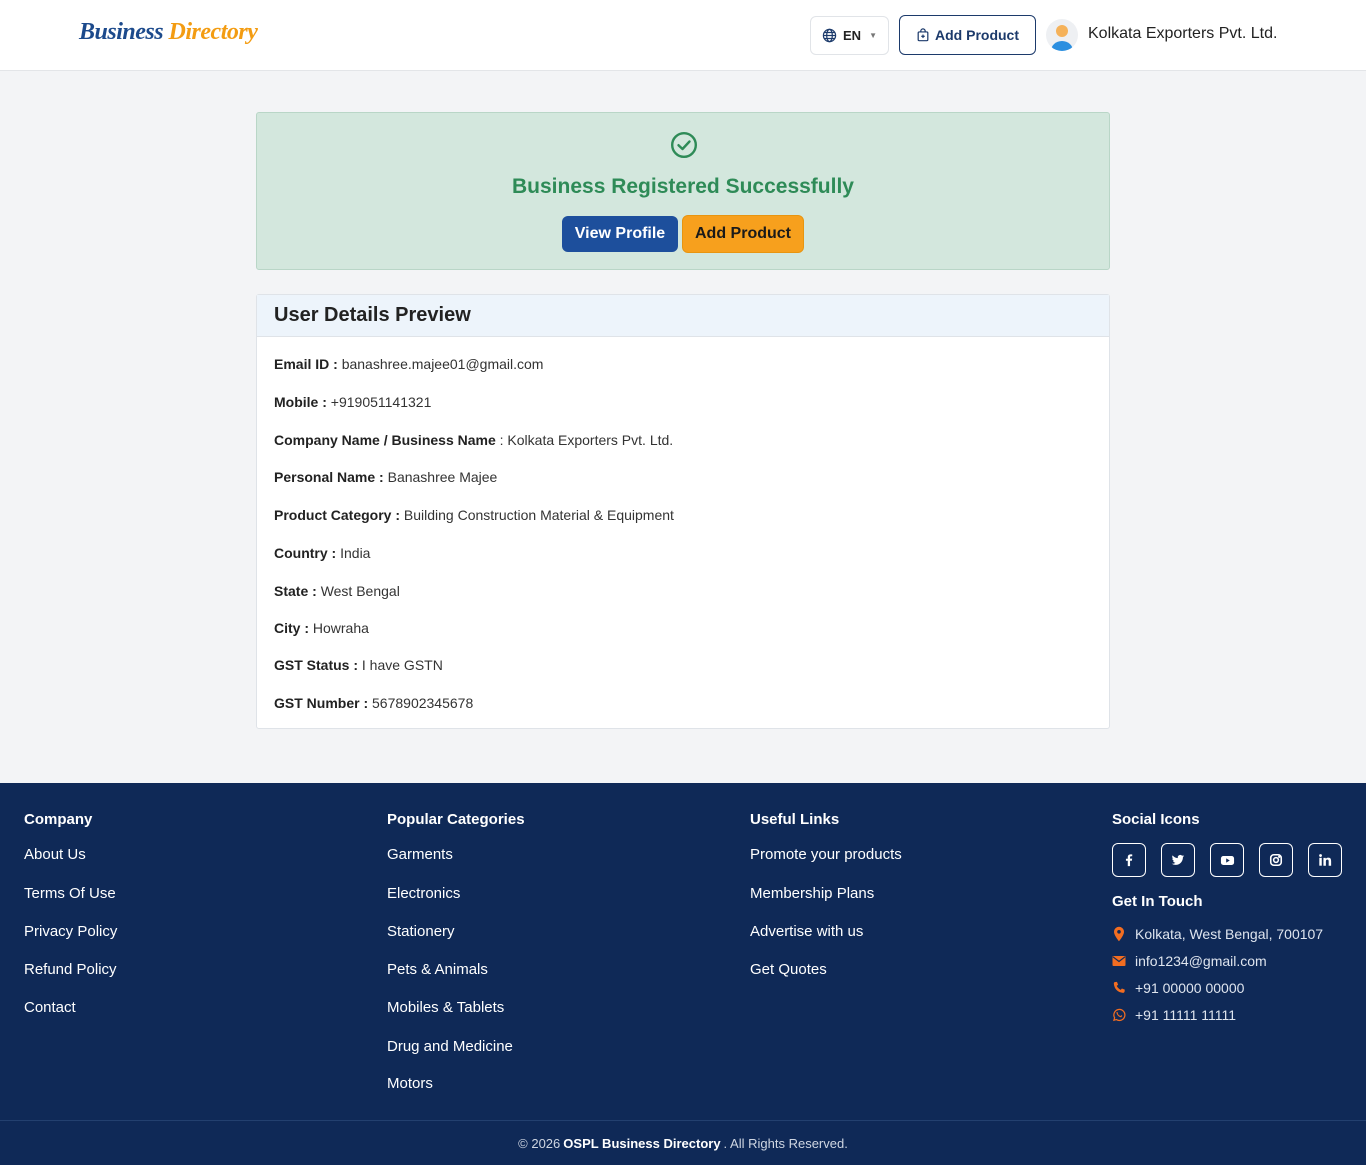 This screenshot has width=1366, height=1165. What do you see at coordinates (410, 1083) in the screenshot?
I see `footer-link-motors: Motors` at bounding box center [410, 1083].